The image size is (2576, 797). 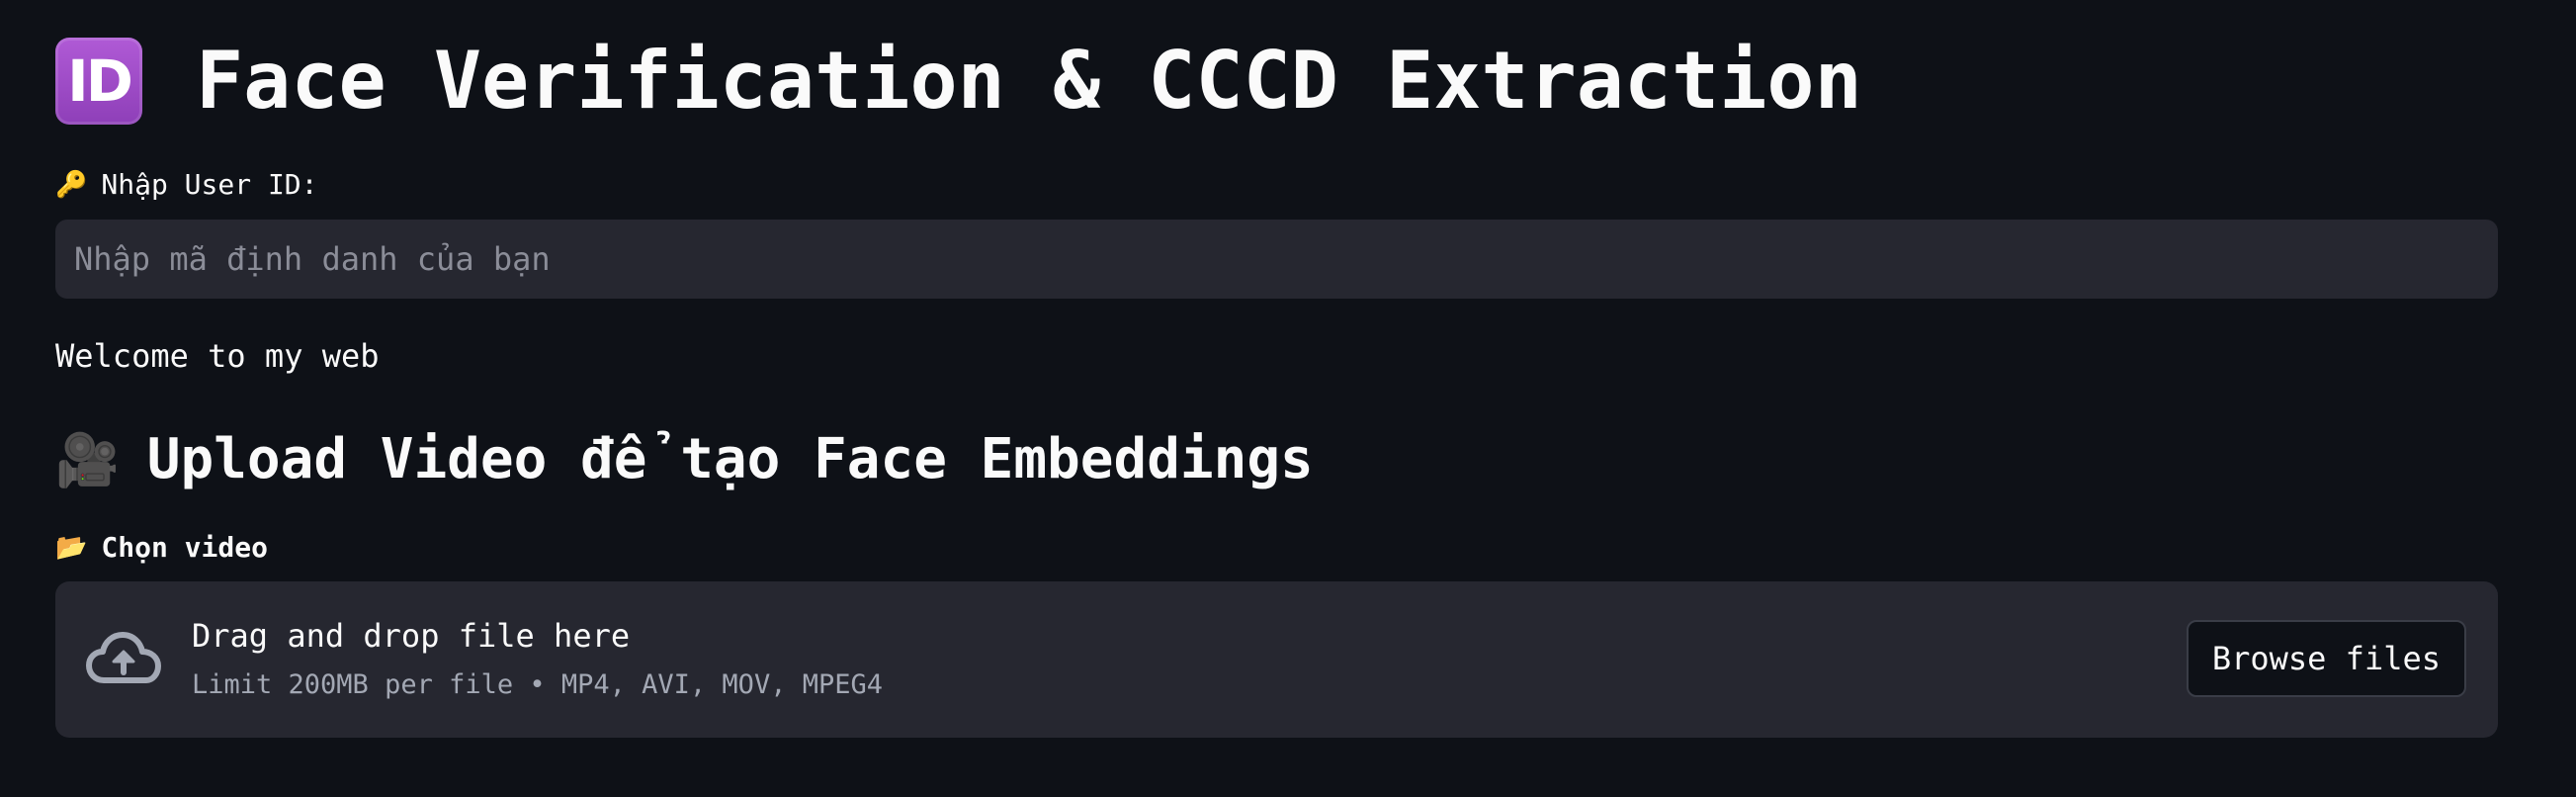 What do you see at coordinates (123, 657) in the screenshot?
I see `cloud-upload-icon` at bounding box center [123, 657].